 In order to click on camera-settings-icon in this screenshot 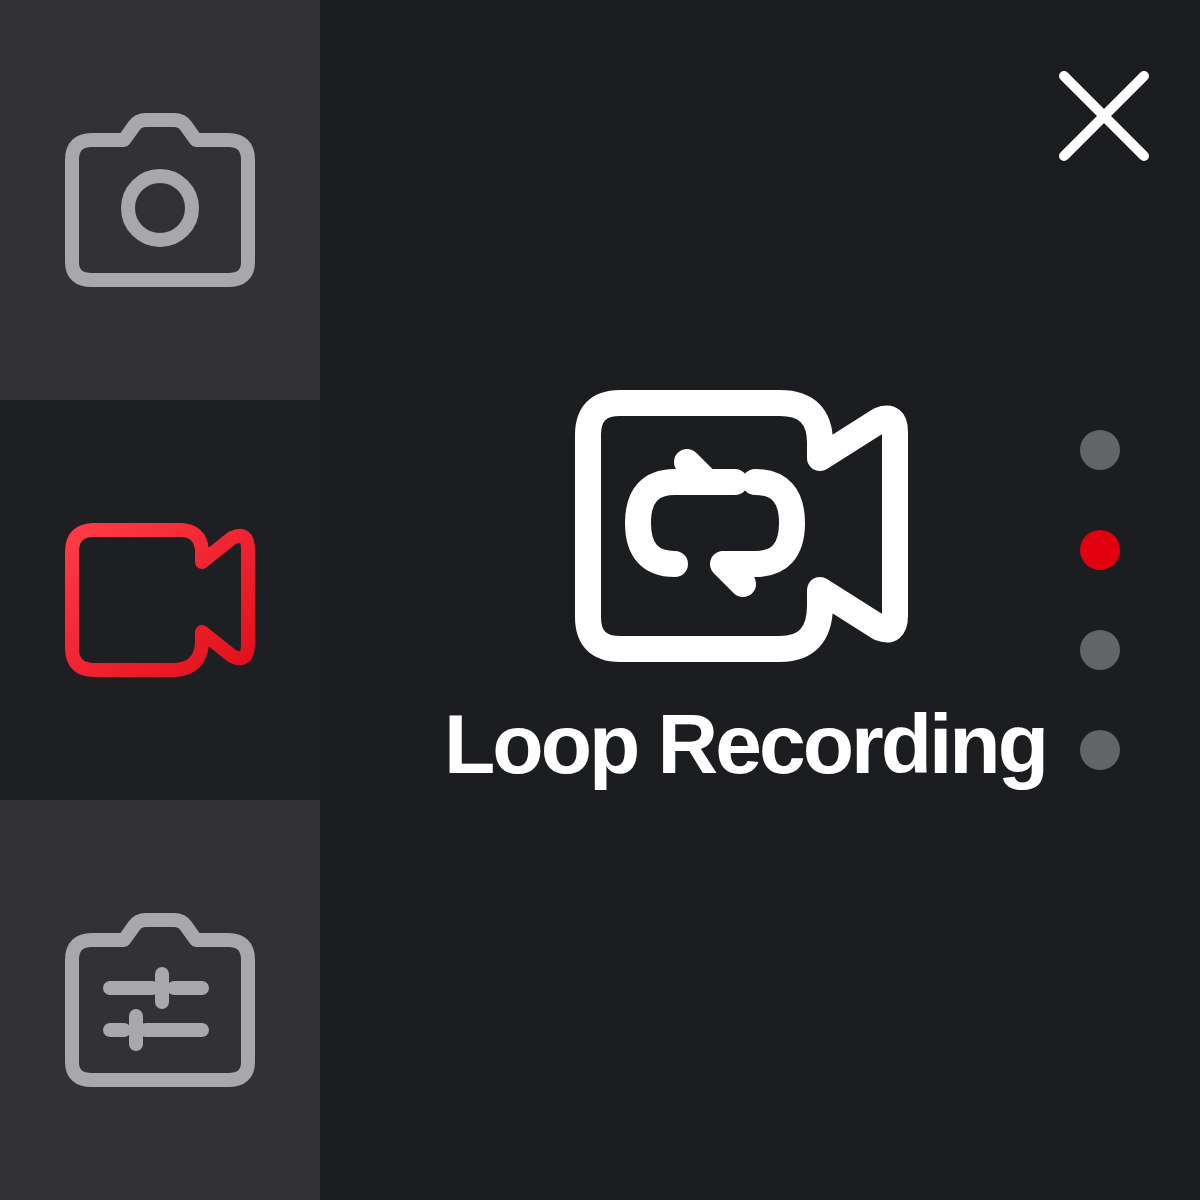, I will do `click(160, 1000)`.